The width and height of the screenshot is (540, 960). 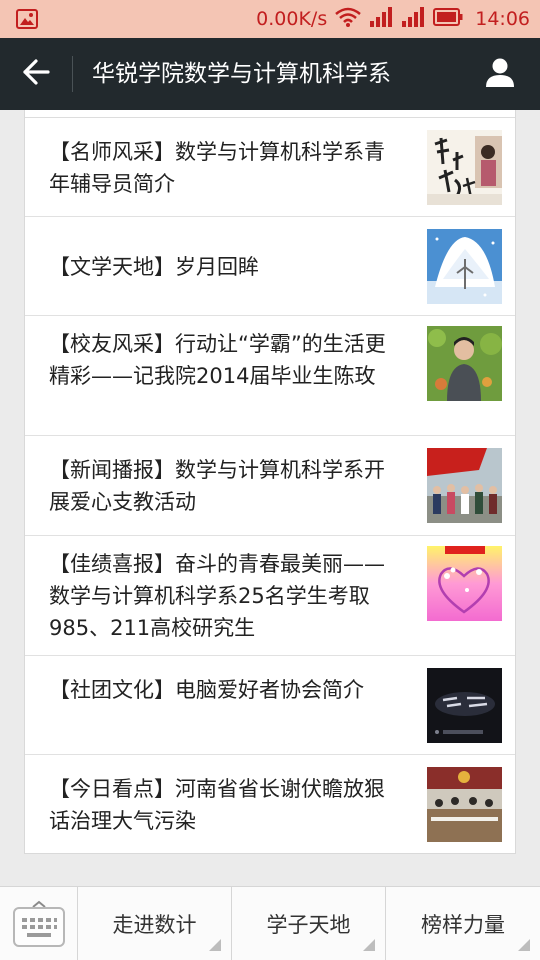 I want to click on heart-flowers-thumbnail, so click(x=464, y=583).